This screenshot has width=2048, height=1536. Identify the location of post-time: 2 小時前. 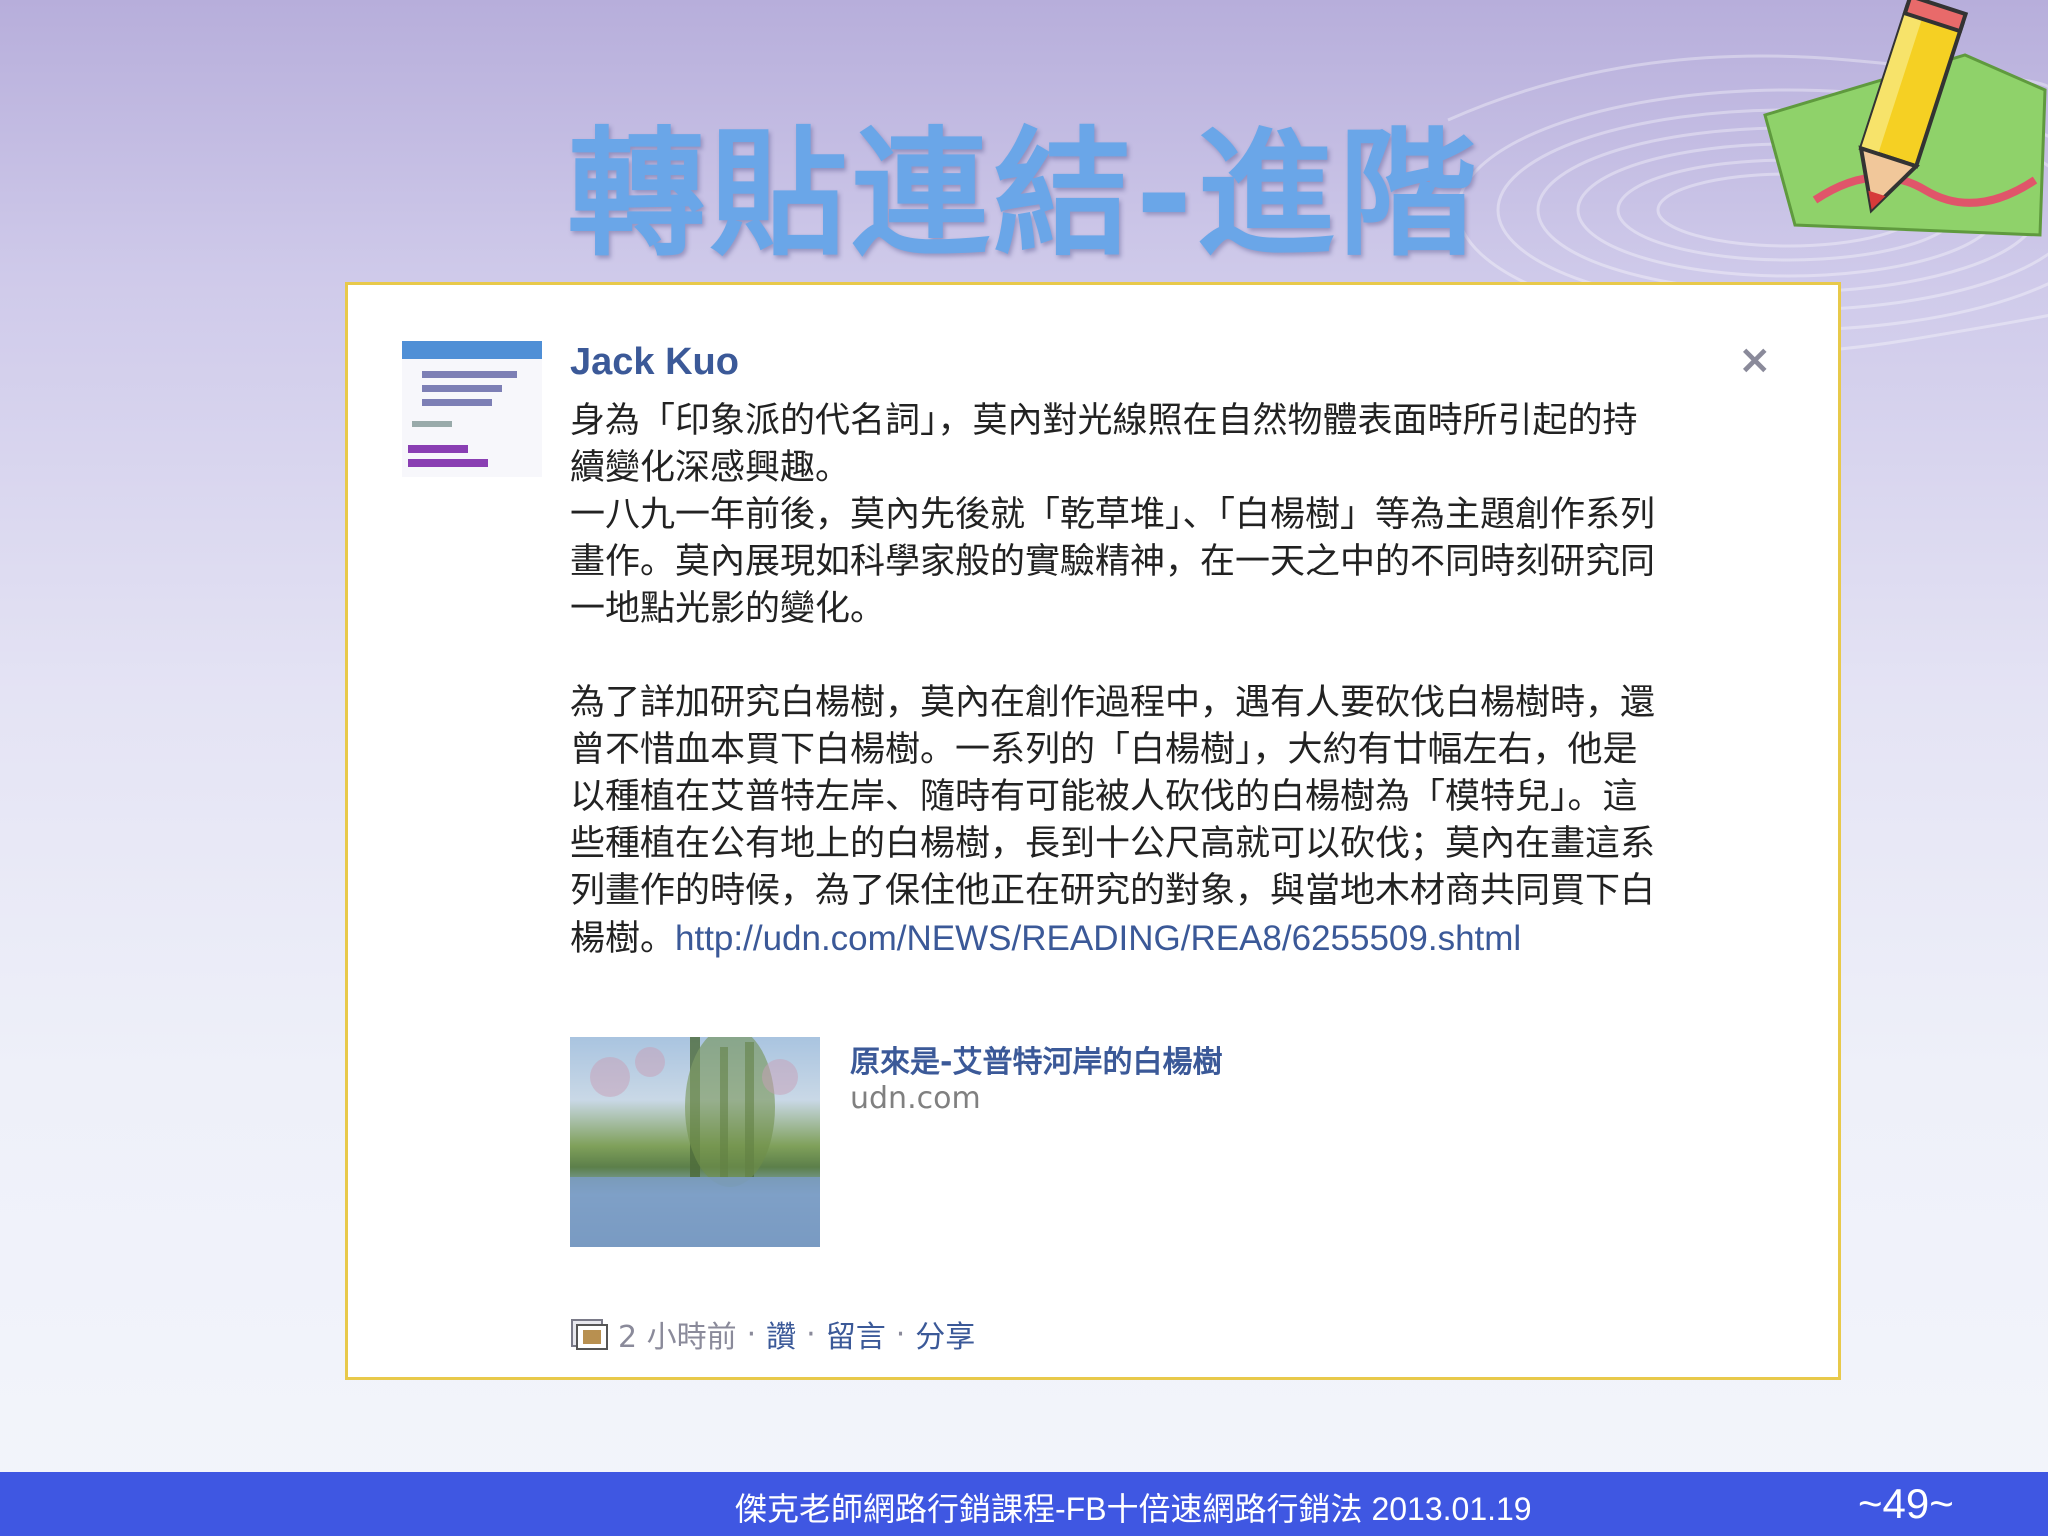
(677, 1334).